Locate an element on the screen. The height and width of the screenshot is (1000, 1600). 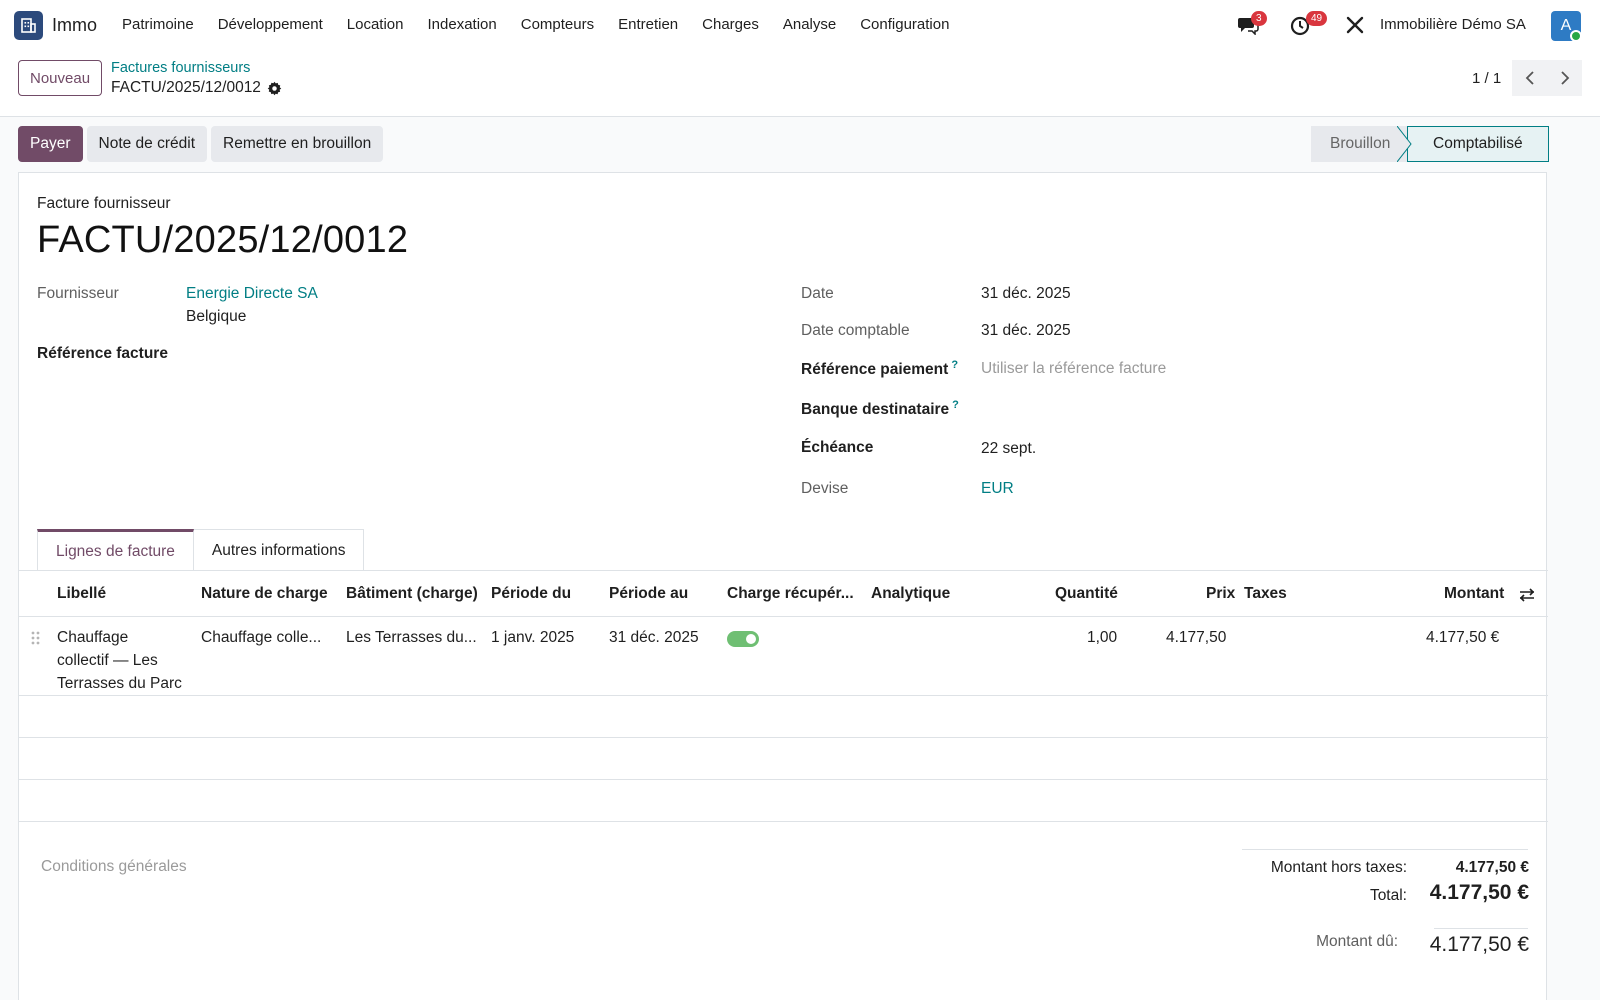
building-app-icon is located at coordinates (28, 25).